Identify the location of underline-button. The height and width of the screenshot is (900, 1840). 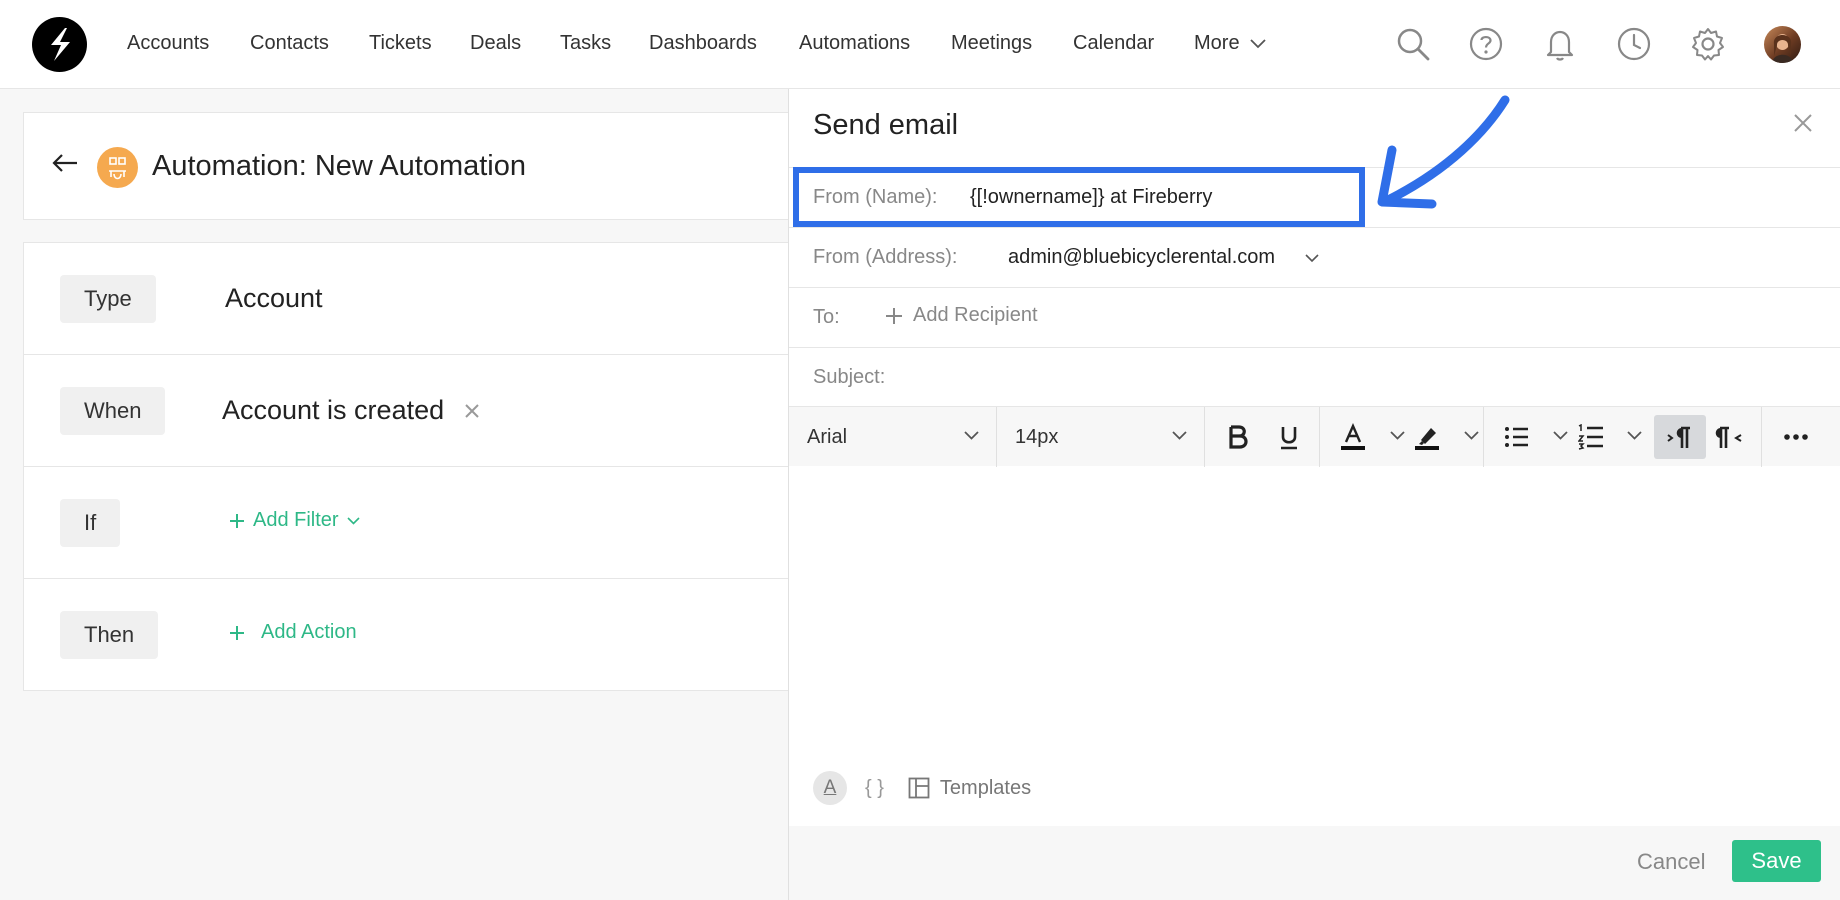
(1289, 437).